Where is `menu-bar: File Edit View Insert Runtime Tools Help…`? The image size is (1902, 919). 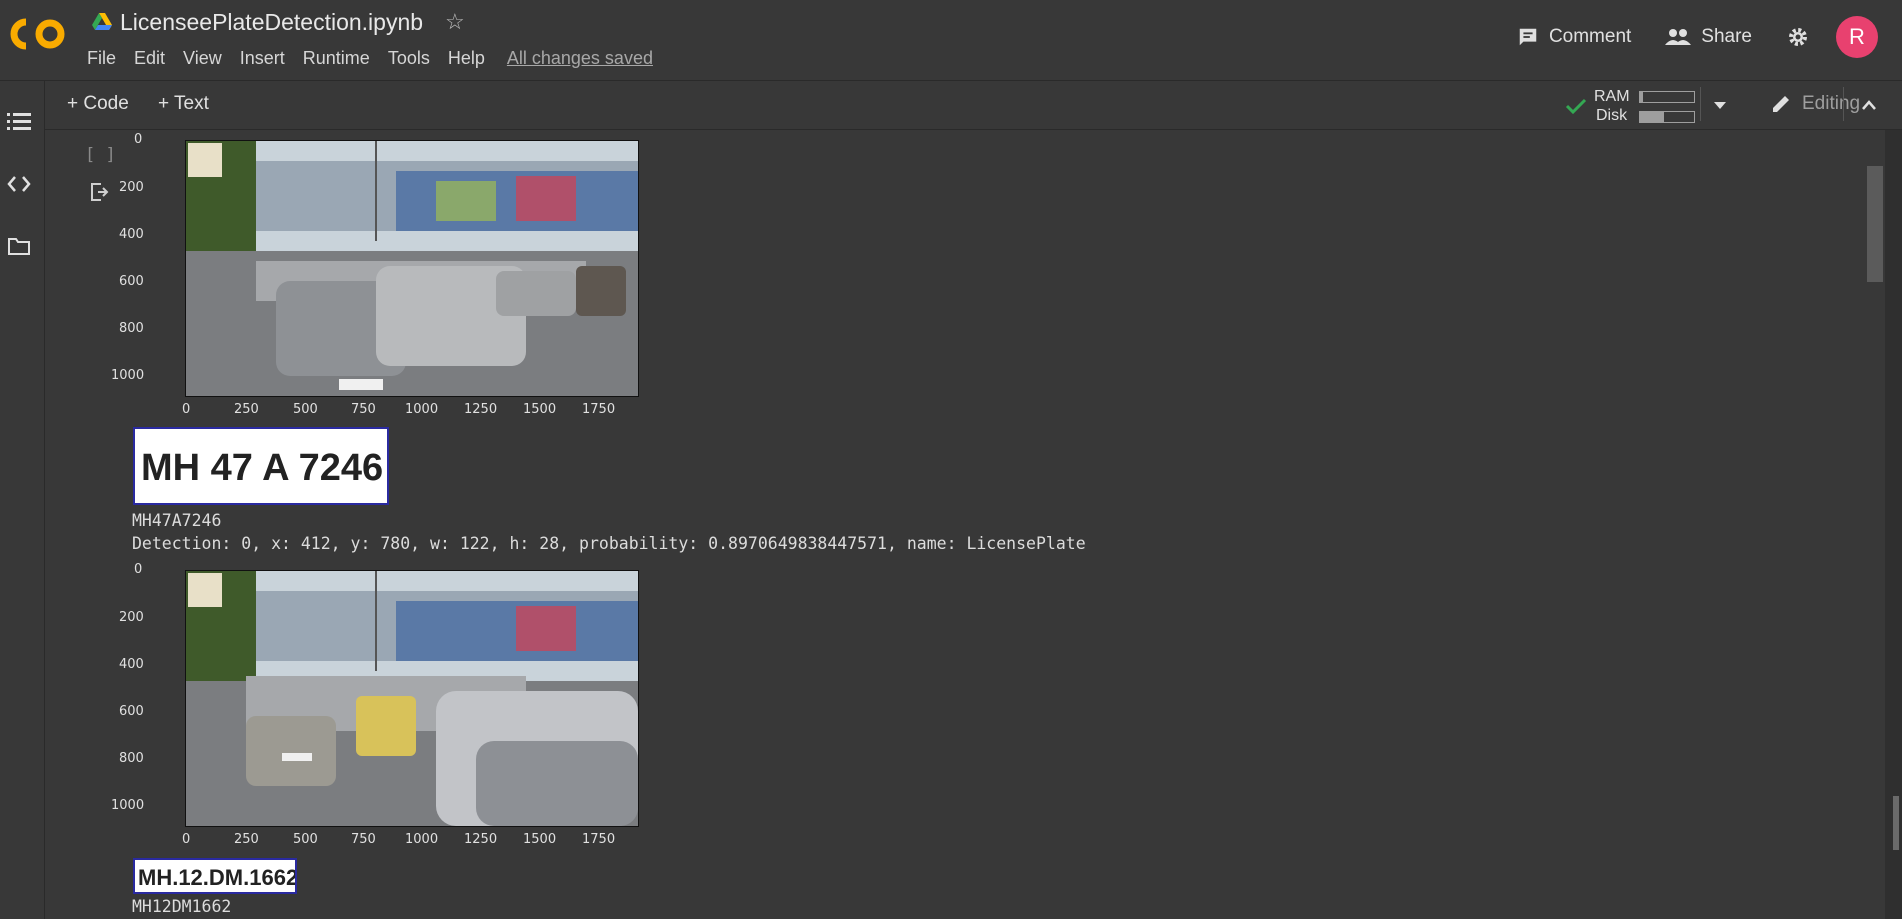
menu-bar: File Edit View Insert Runtime Tools Help… is located at coordinates (379, 58).